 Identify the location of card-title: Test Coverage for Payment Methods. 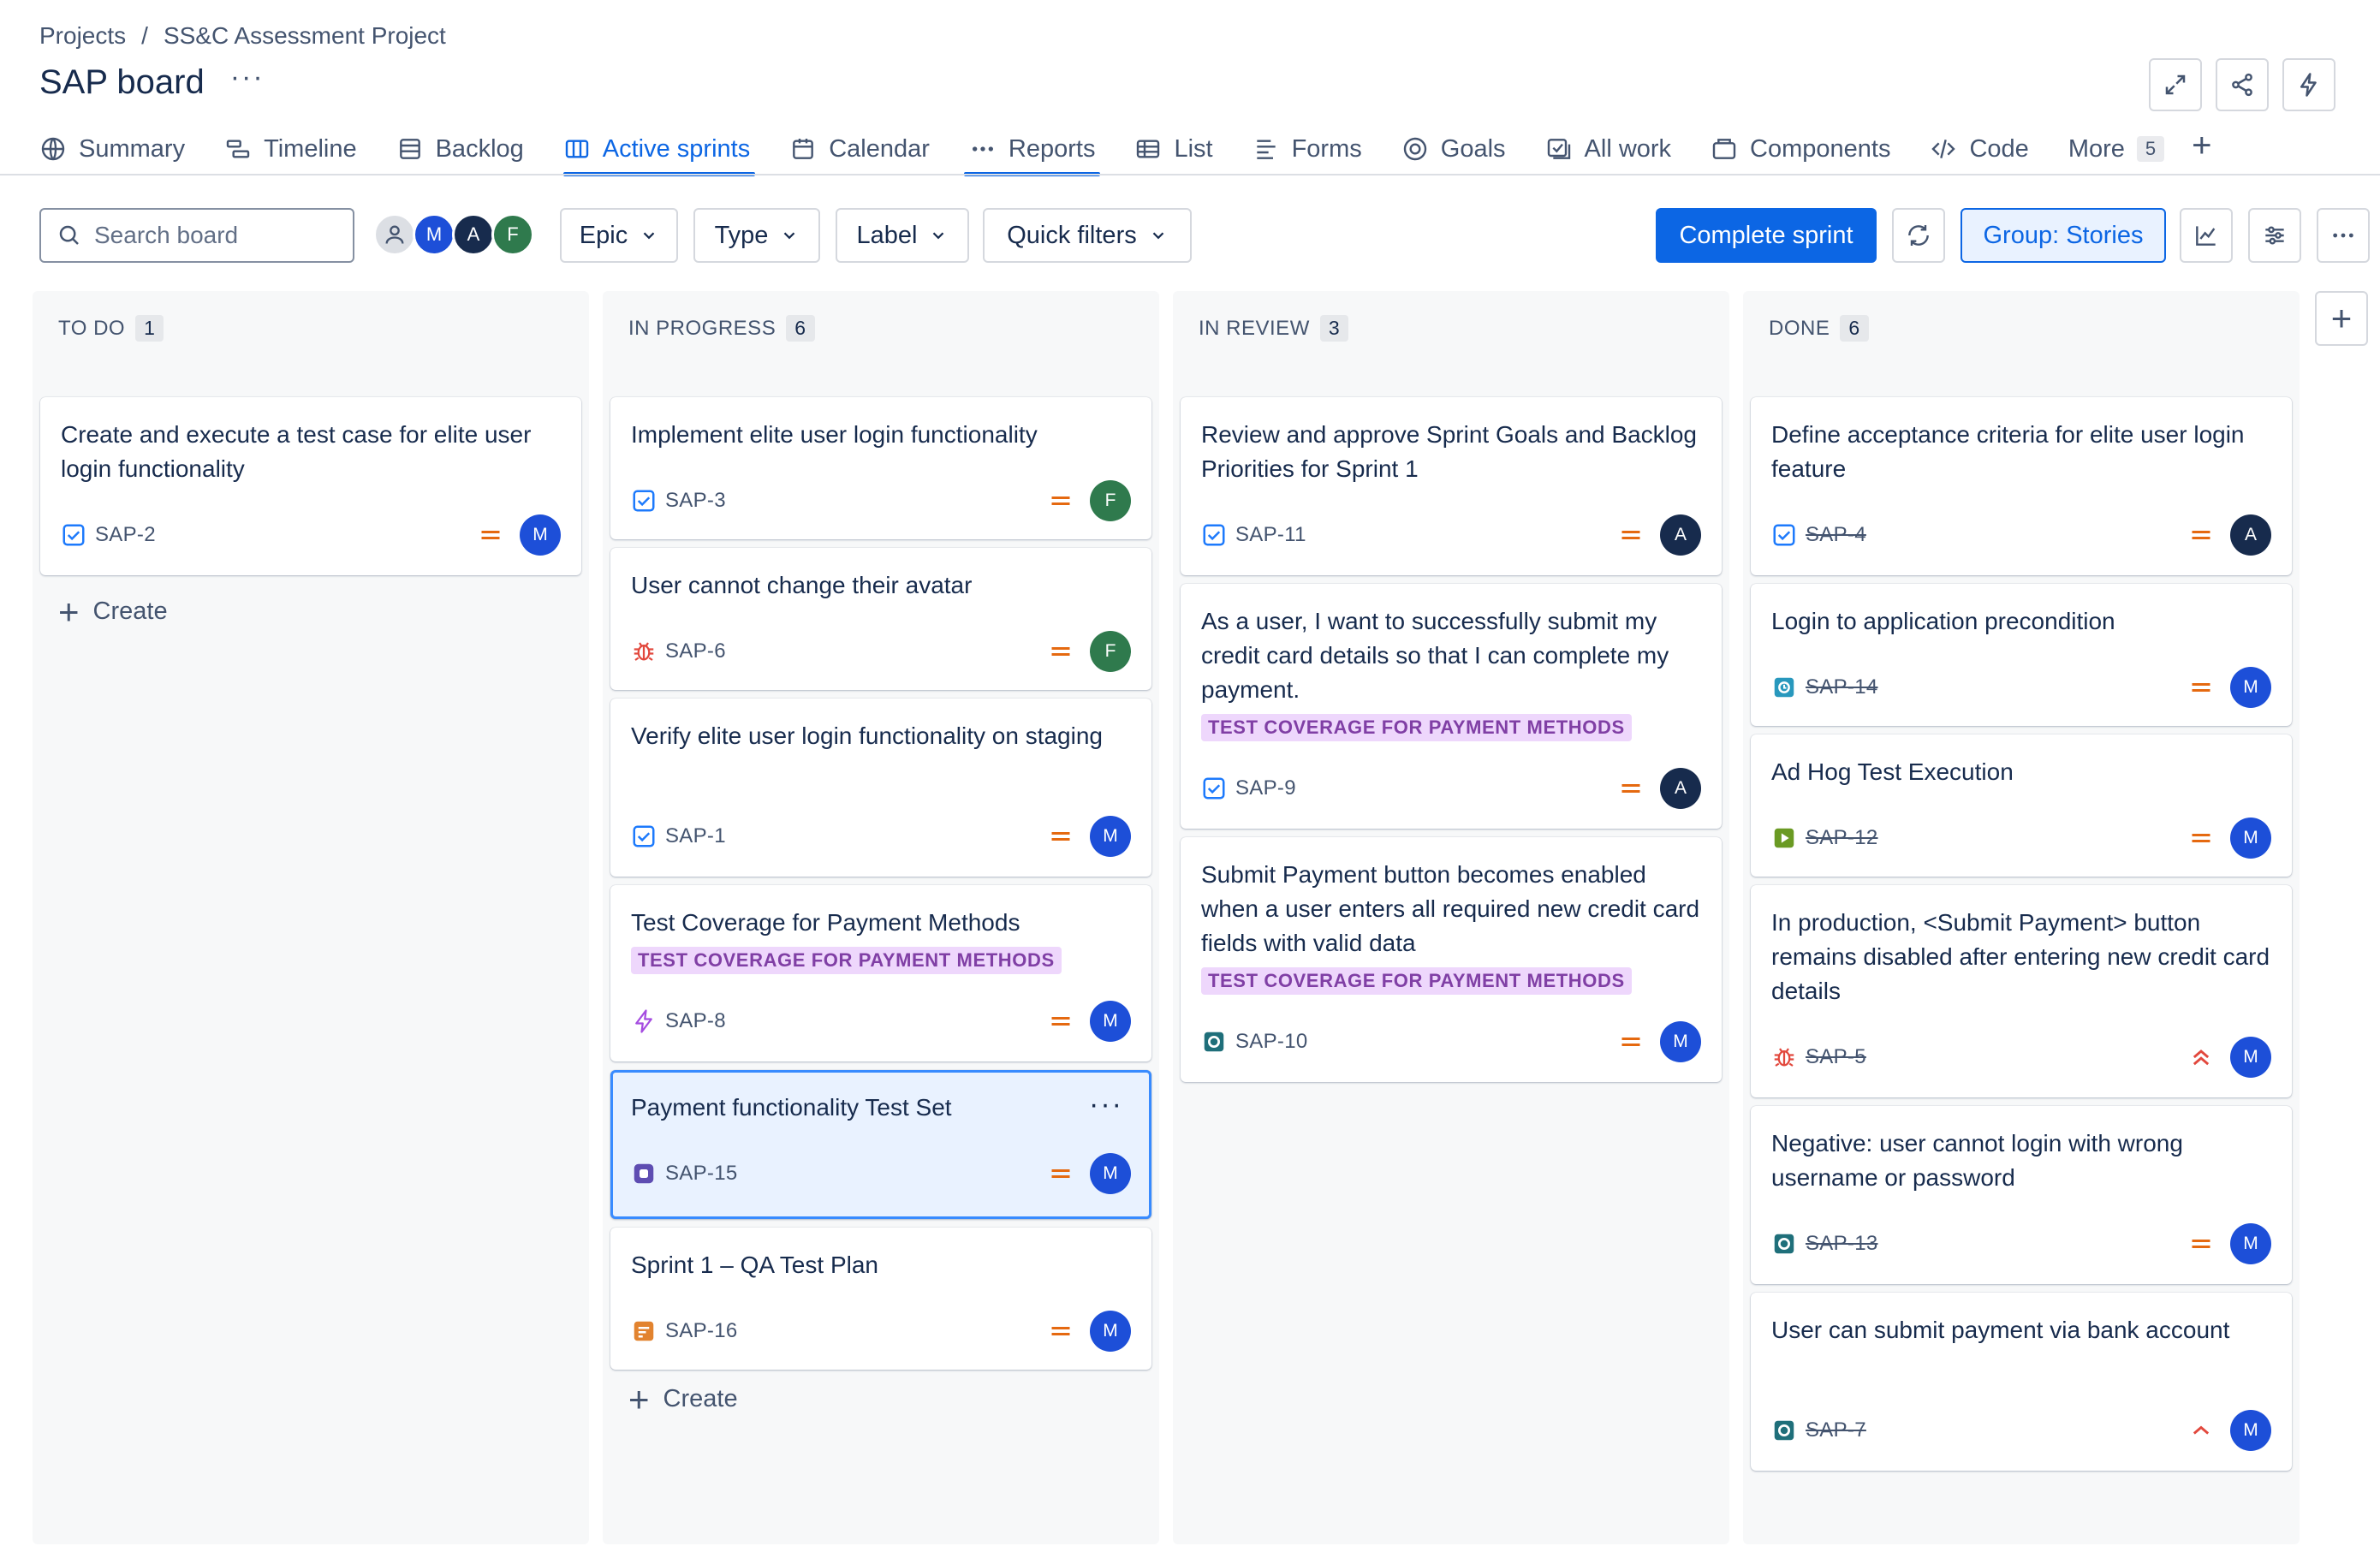
(825, 922).